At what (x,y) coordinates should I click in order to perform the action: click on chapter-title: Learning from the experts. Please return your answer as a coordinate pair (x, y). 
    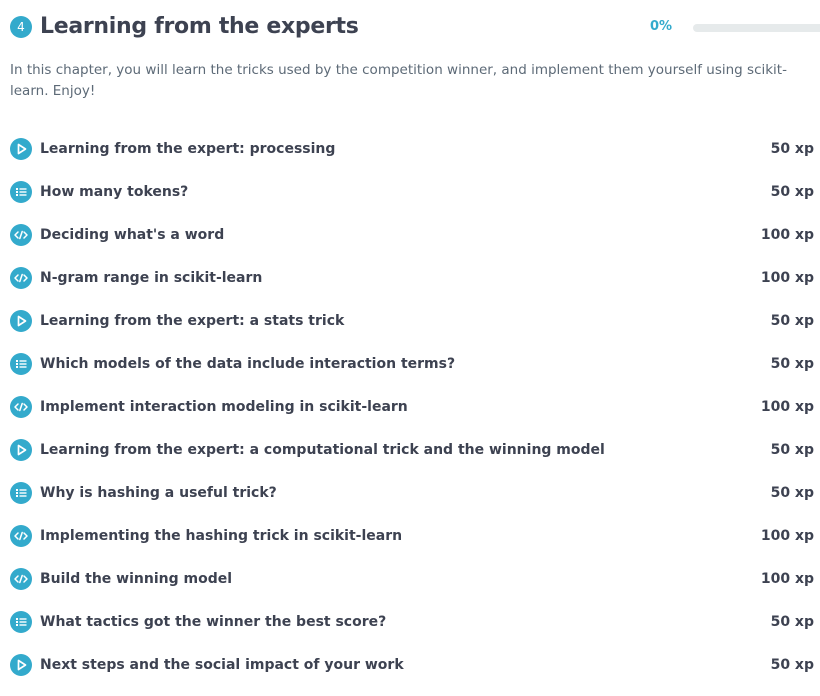
    Looking at the image, I should click on (199, 27).